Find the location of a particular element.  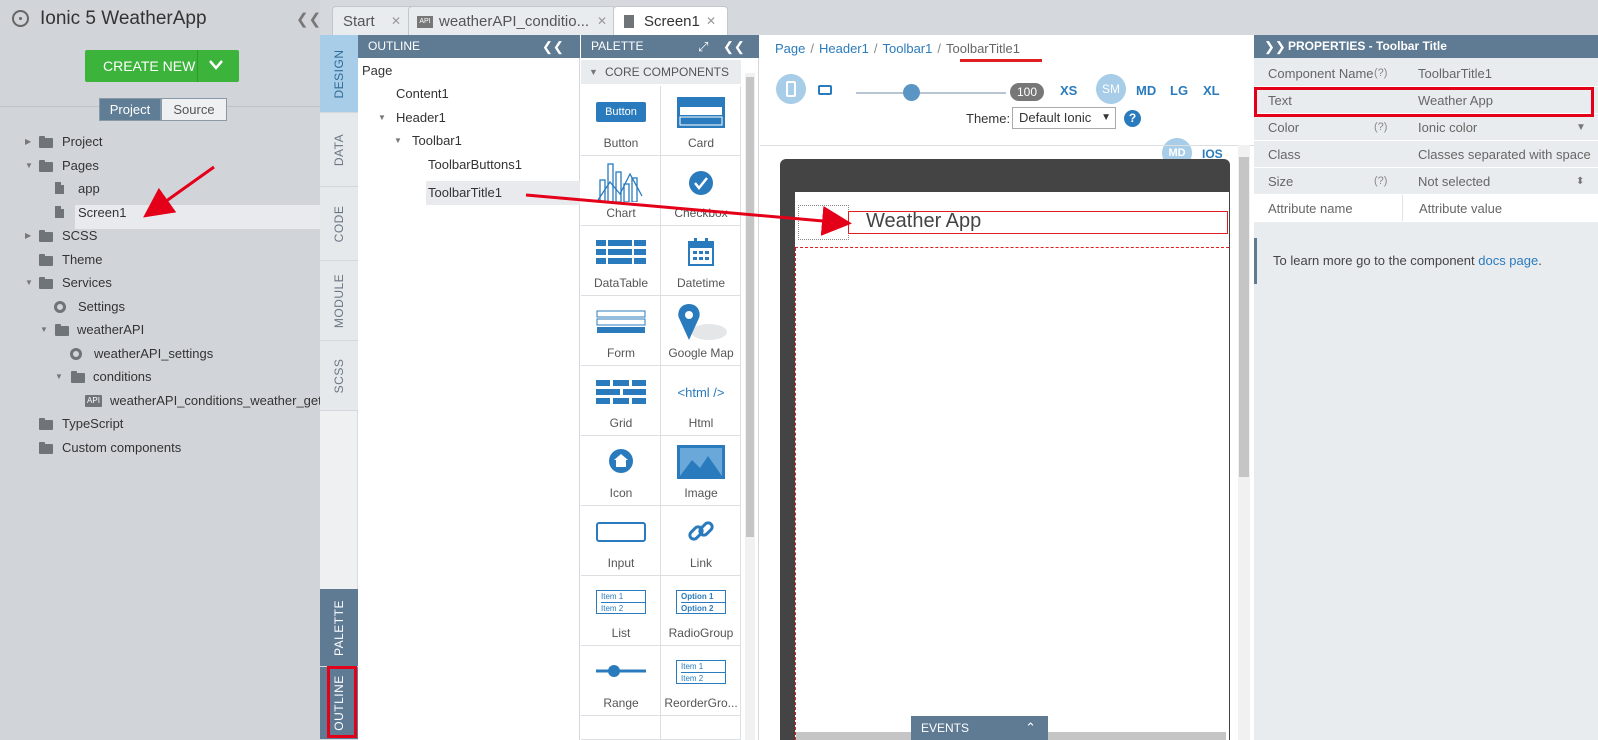

tree-item-conditions: ▼ conditions is located at coordinates (185, 377).